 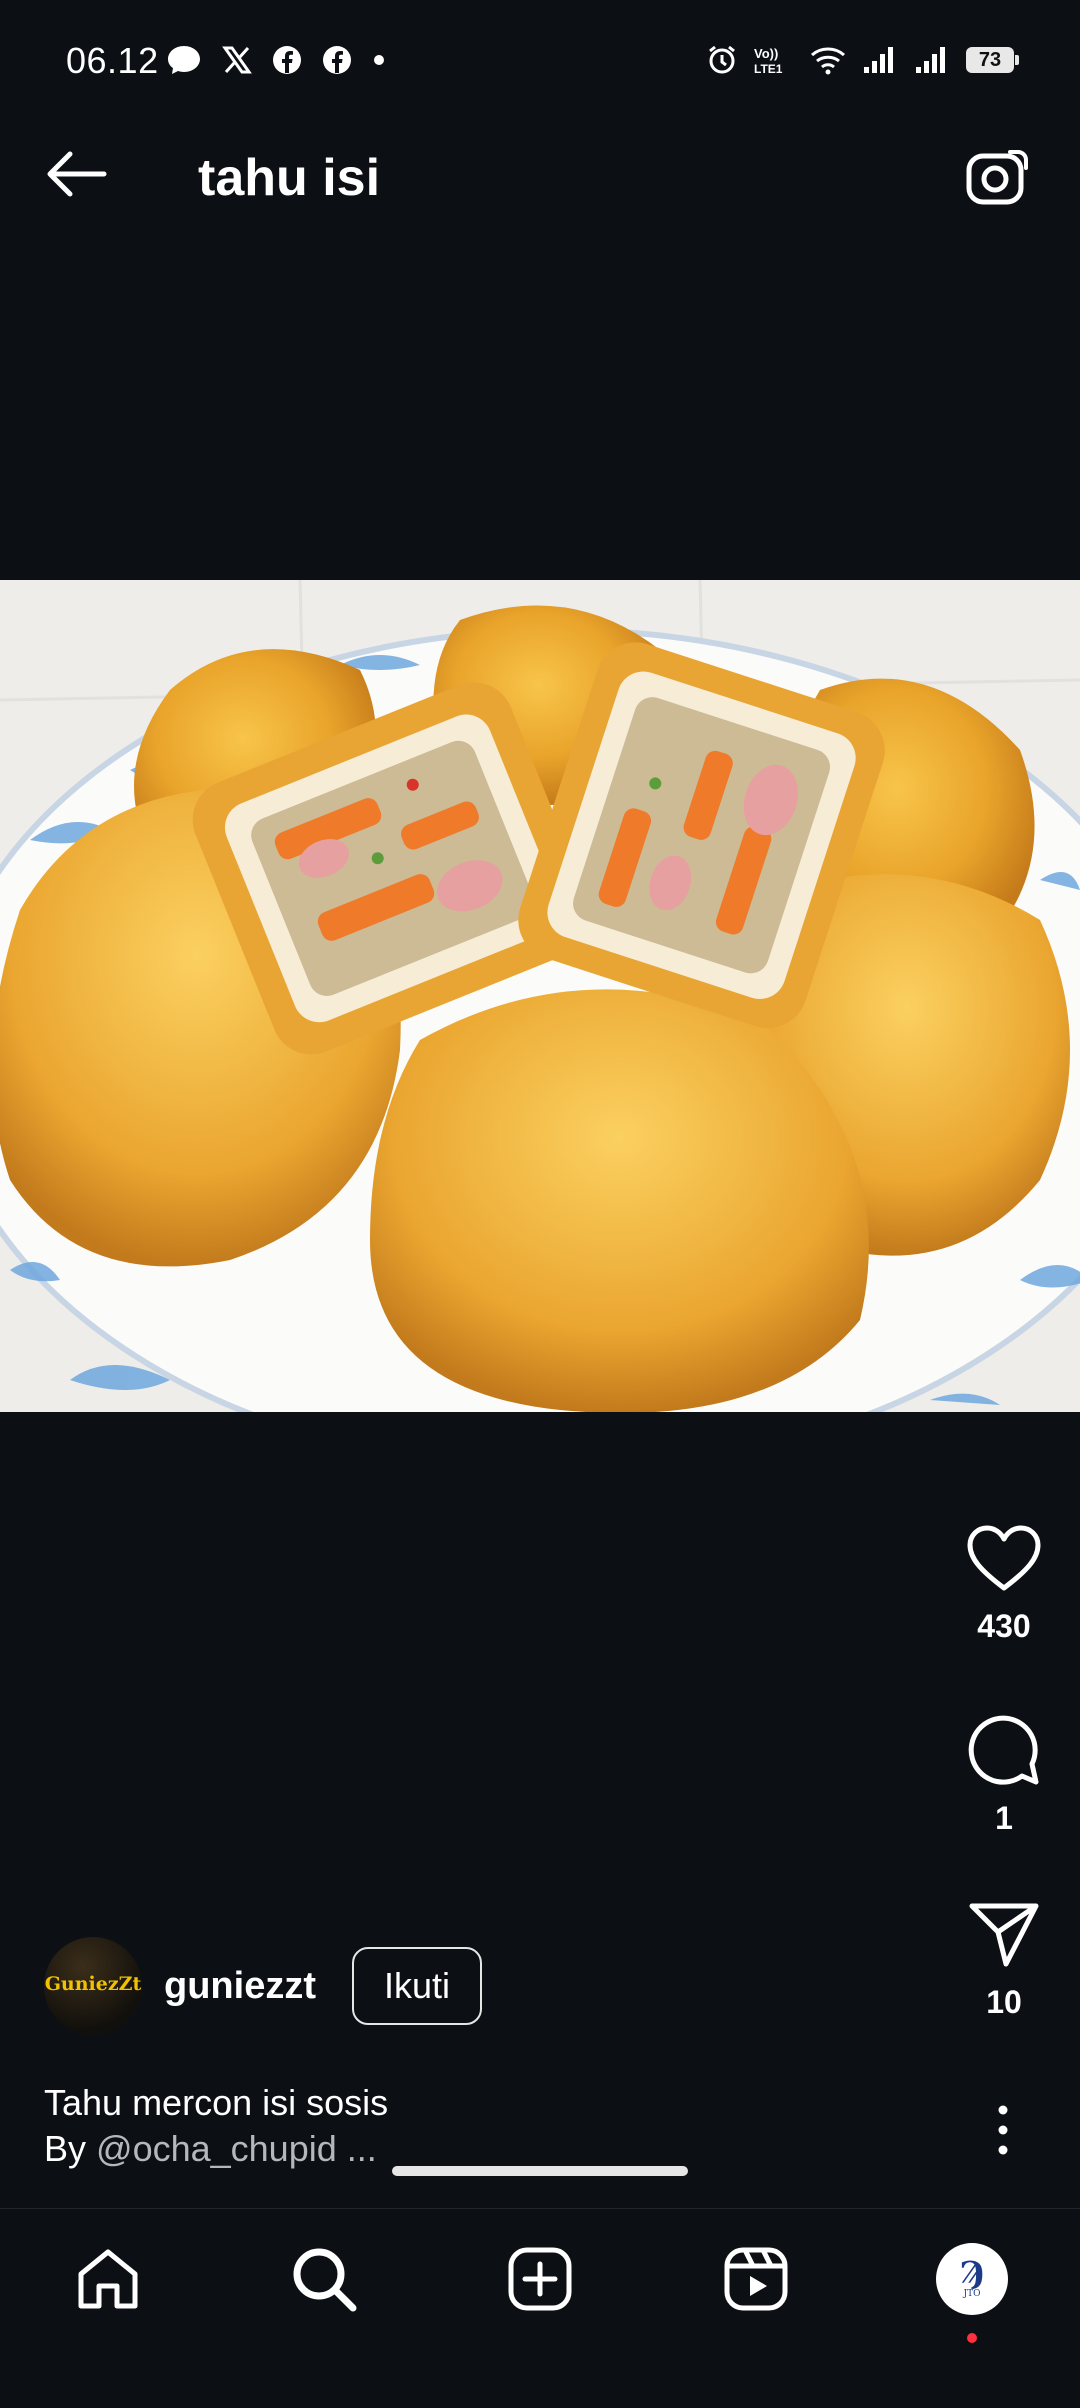 I want to click on volte-icon: Vo))LTE1, so click(x=768, y=61).